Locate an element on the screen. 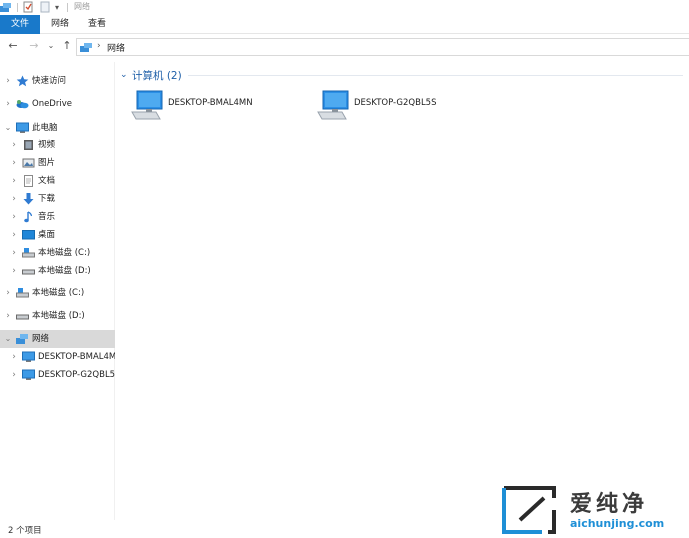  nav-item-drive-d: › 本地磁盘 (D:) is located at coordinates (57, 271).